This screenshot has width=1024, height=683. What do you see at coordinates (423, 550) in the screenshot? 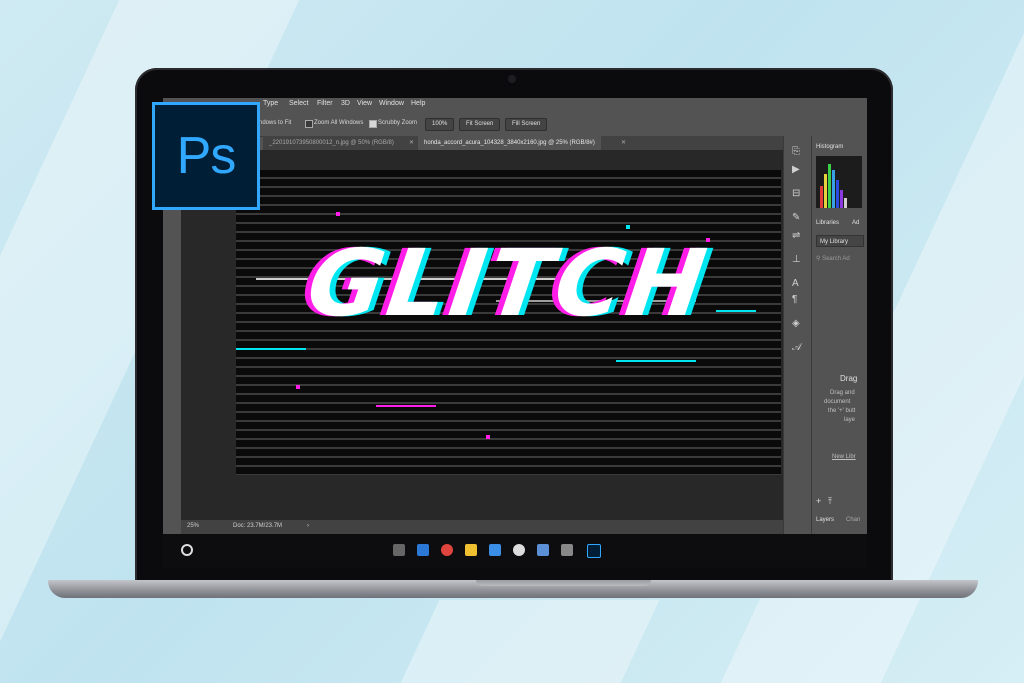
I see `edge-icon` at bounding box center [423, 550].